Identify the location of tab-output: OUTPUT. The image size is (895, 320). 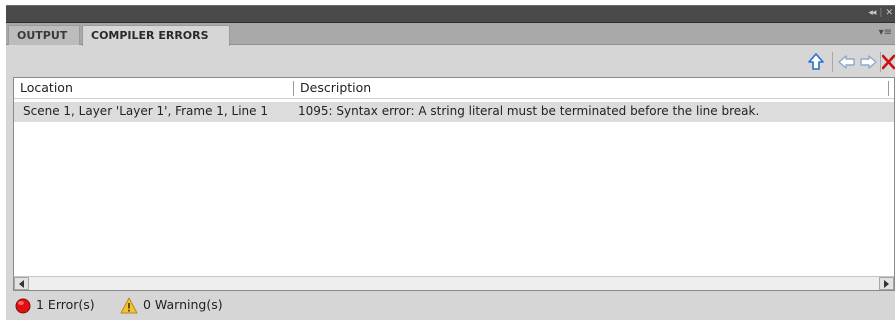
(44, 35).